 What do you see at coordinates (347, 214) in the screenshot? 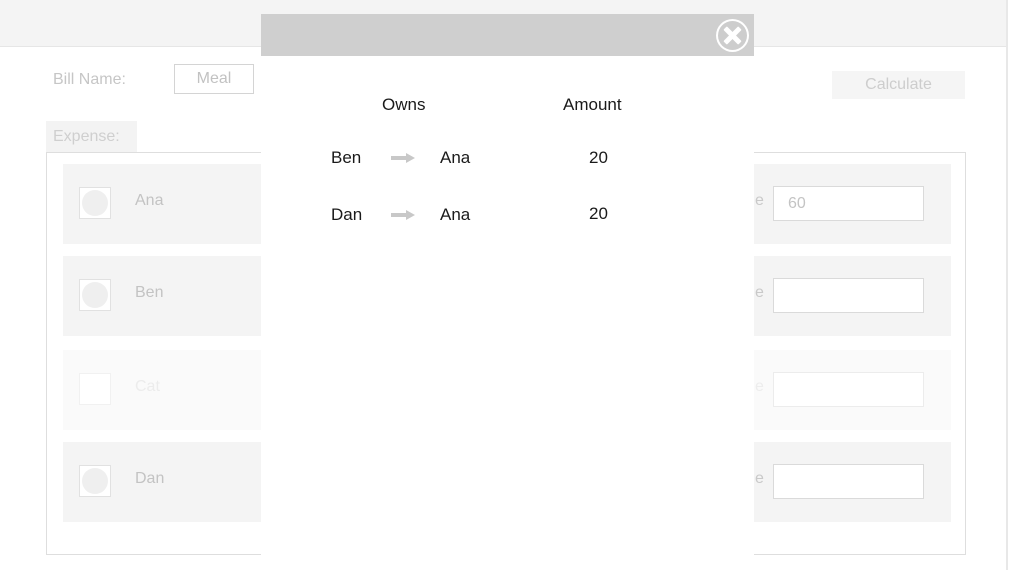
I see `debtor-name: Dan` at bounding box center [347, 214].